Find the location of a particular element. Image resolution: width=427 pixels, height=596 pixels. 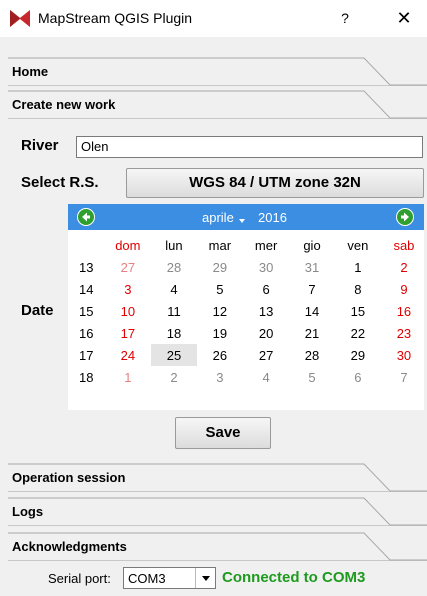

tab-ack-label: Acknowledgments is located at coordinates (69, 546).